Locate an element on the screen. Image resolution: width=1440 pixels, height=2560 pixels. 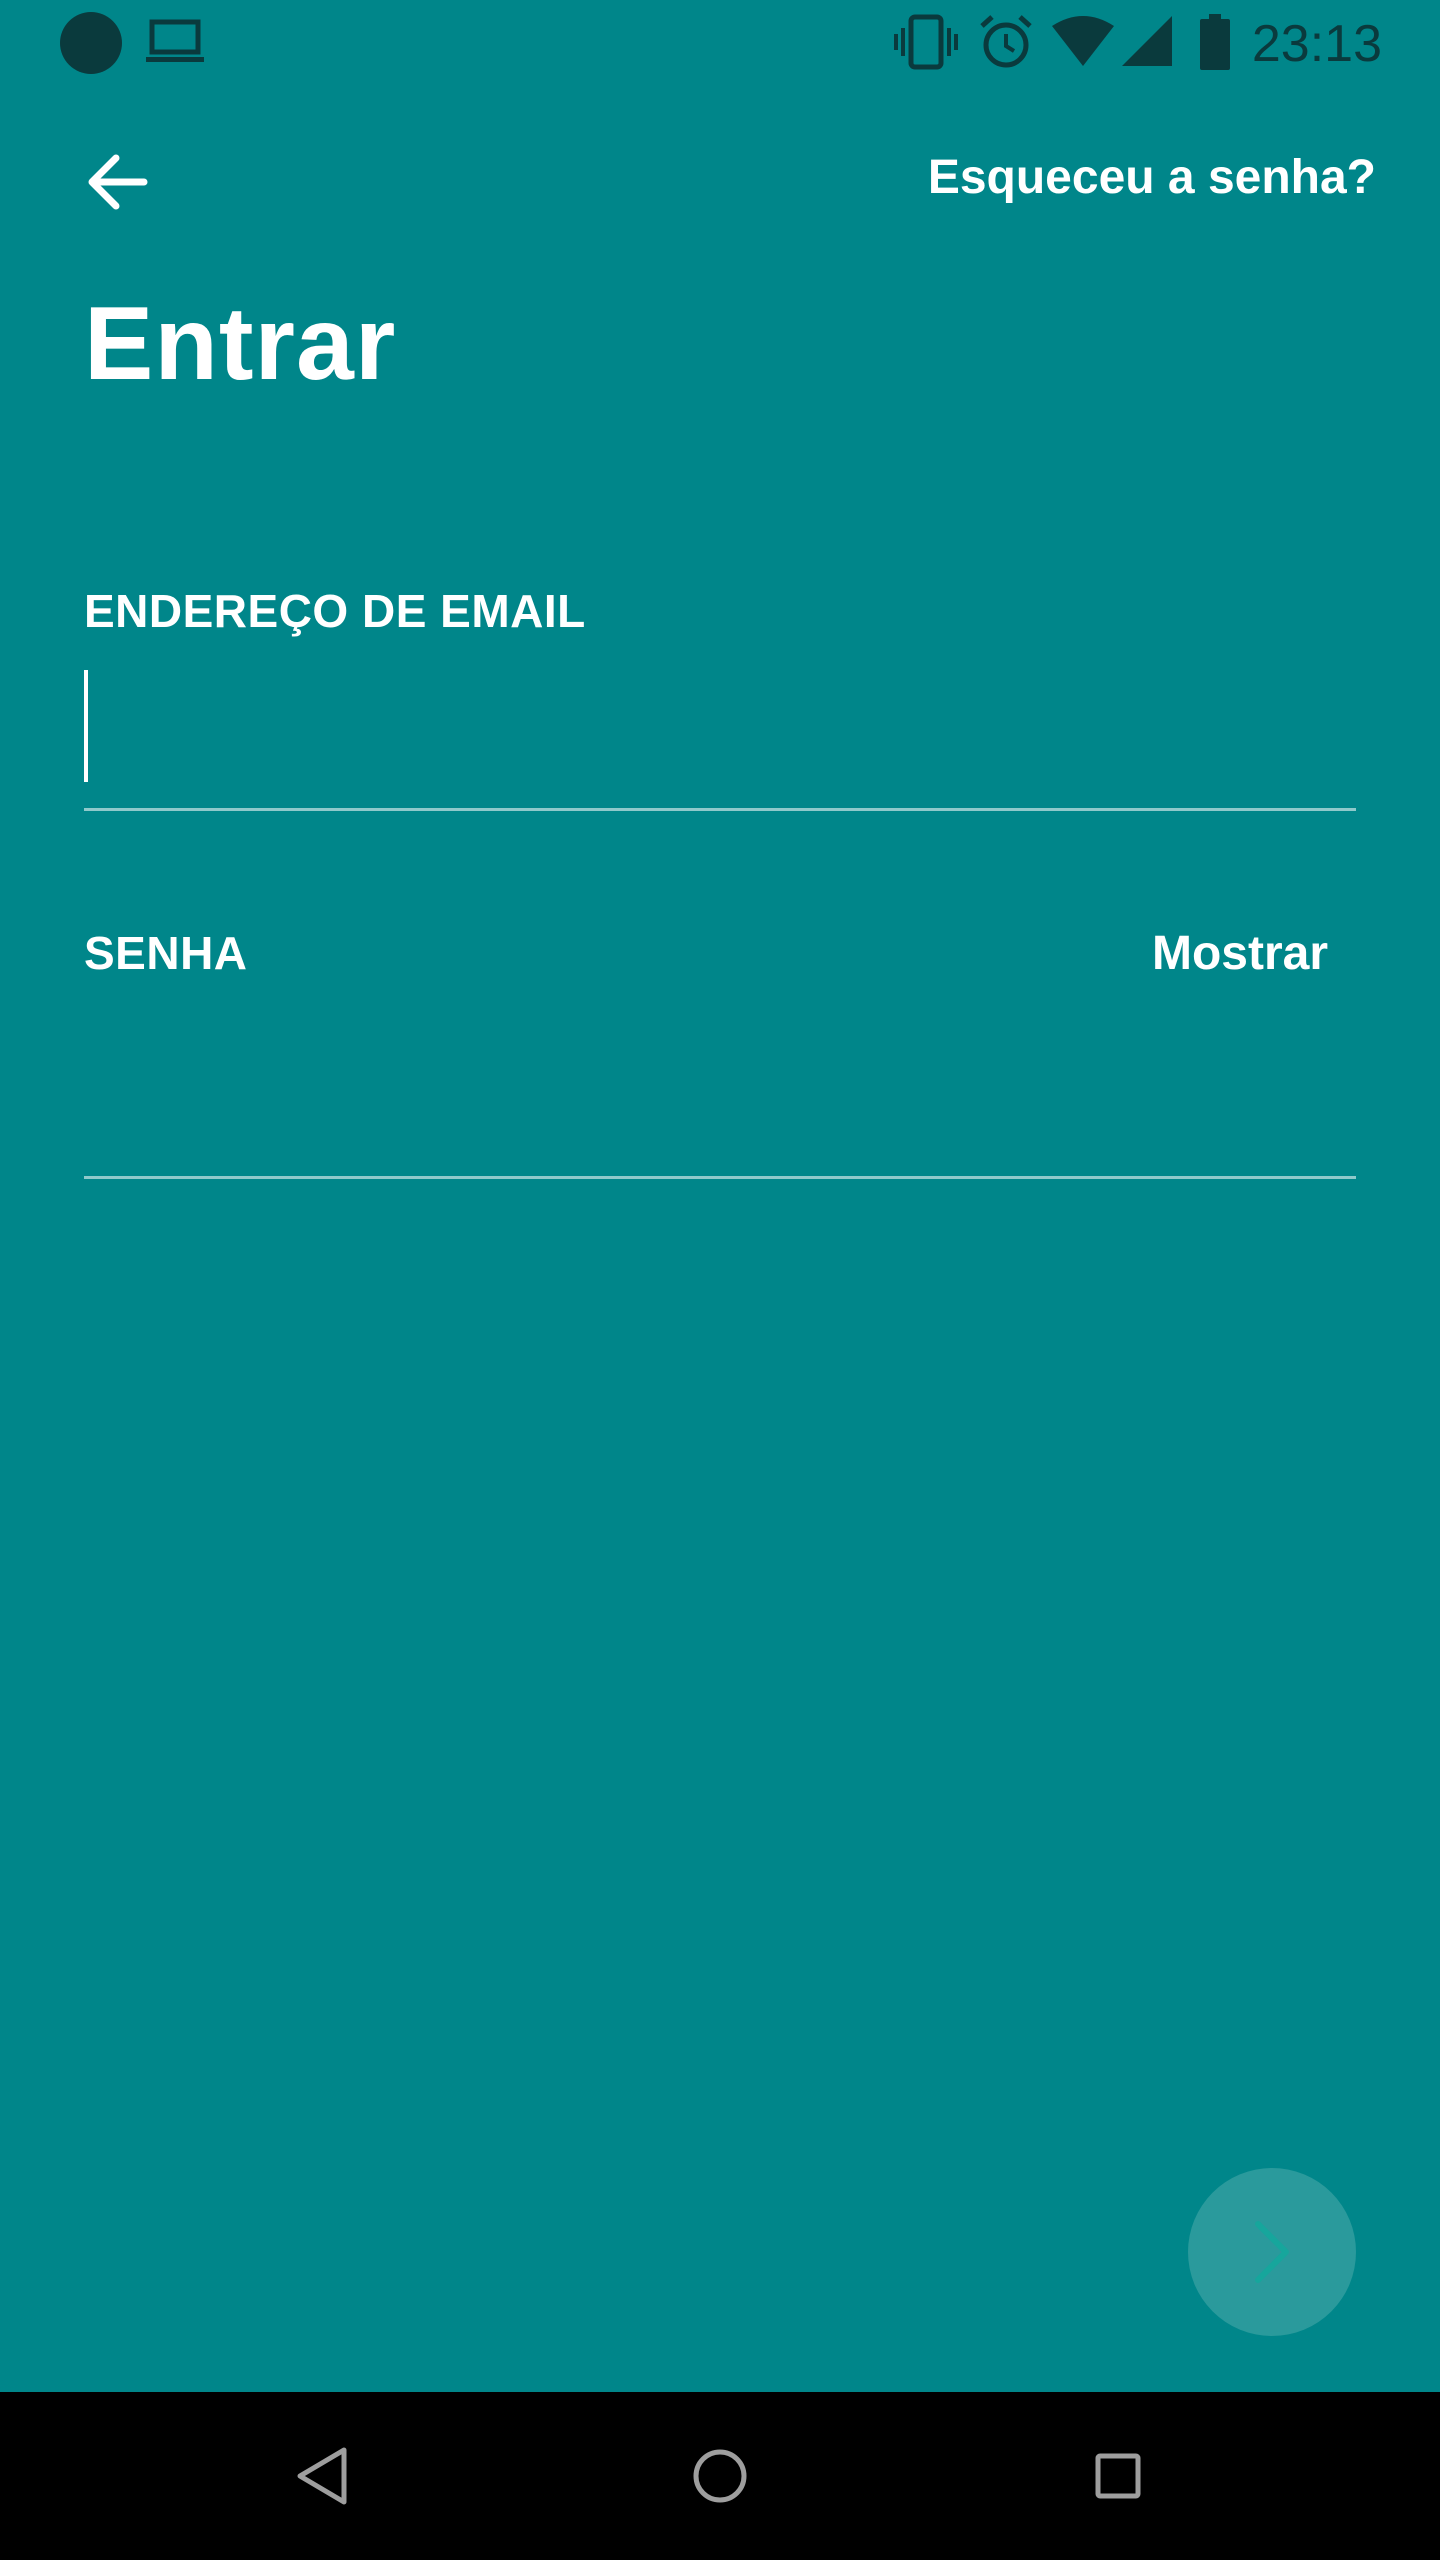
email-input is located at coordinates (717, 732).